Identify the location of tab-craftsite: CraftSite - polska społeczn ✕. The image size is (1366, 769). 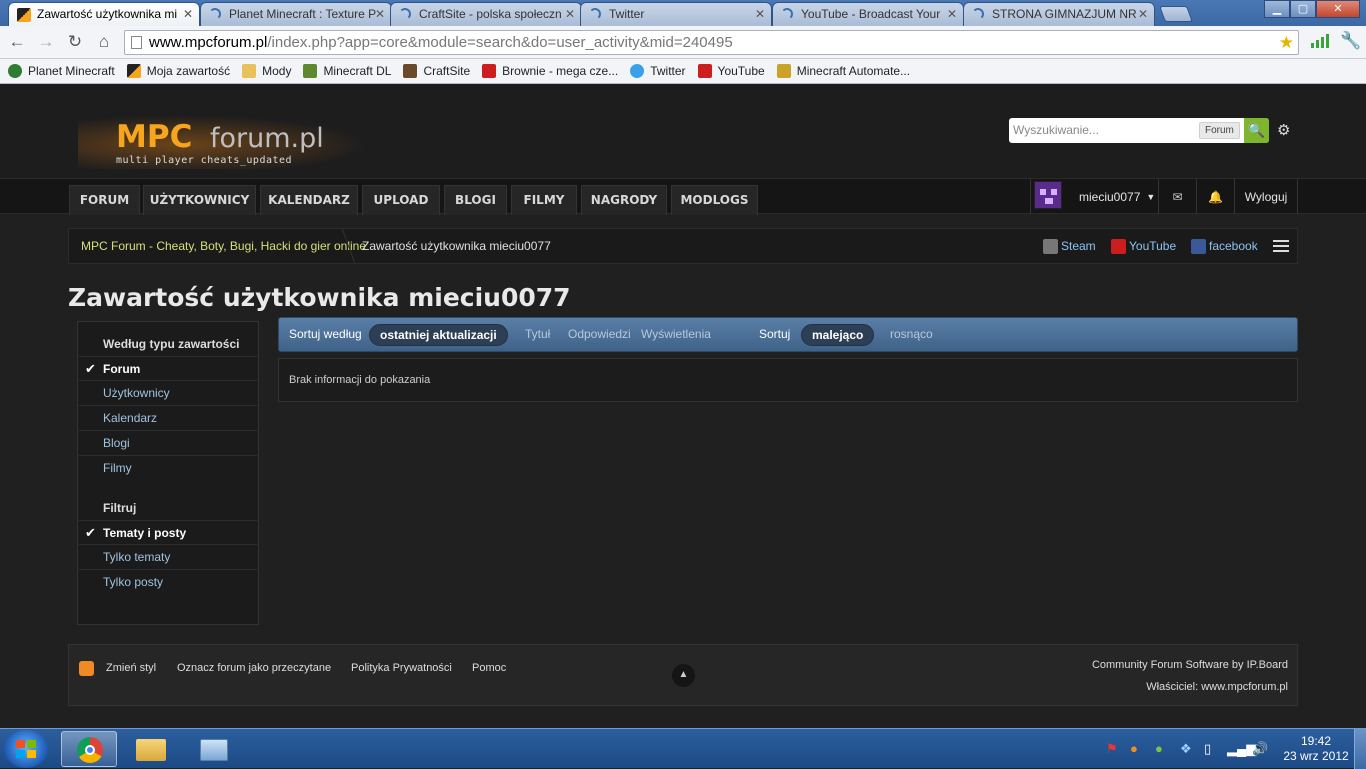
(486, 14).